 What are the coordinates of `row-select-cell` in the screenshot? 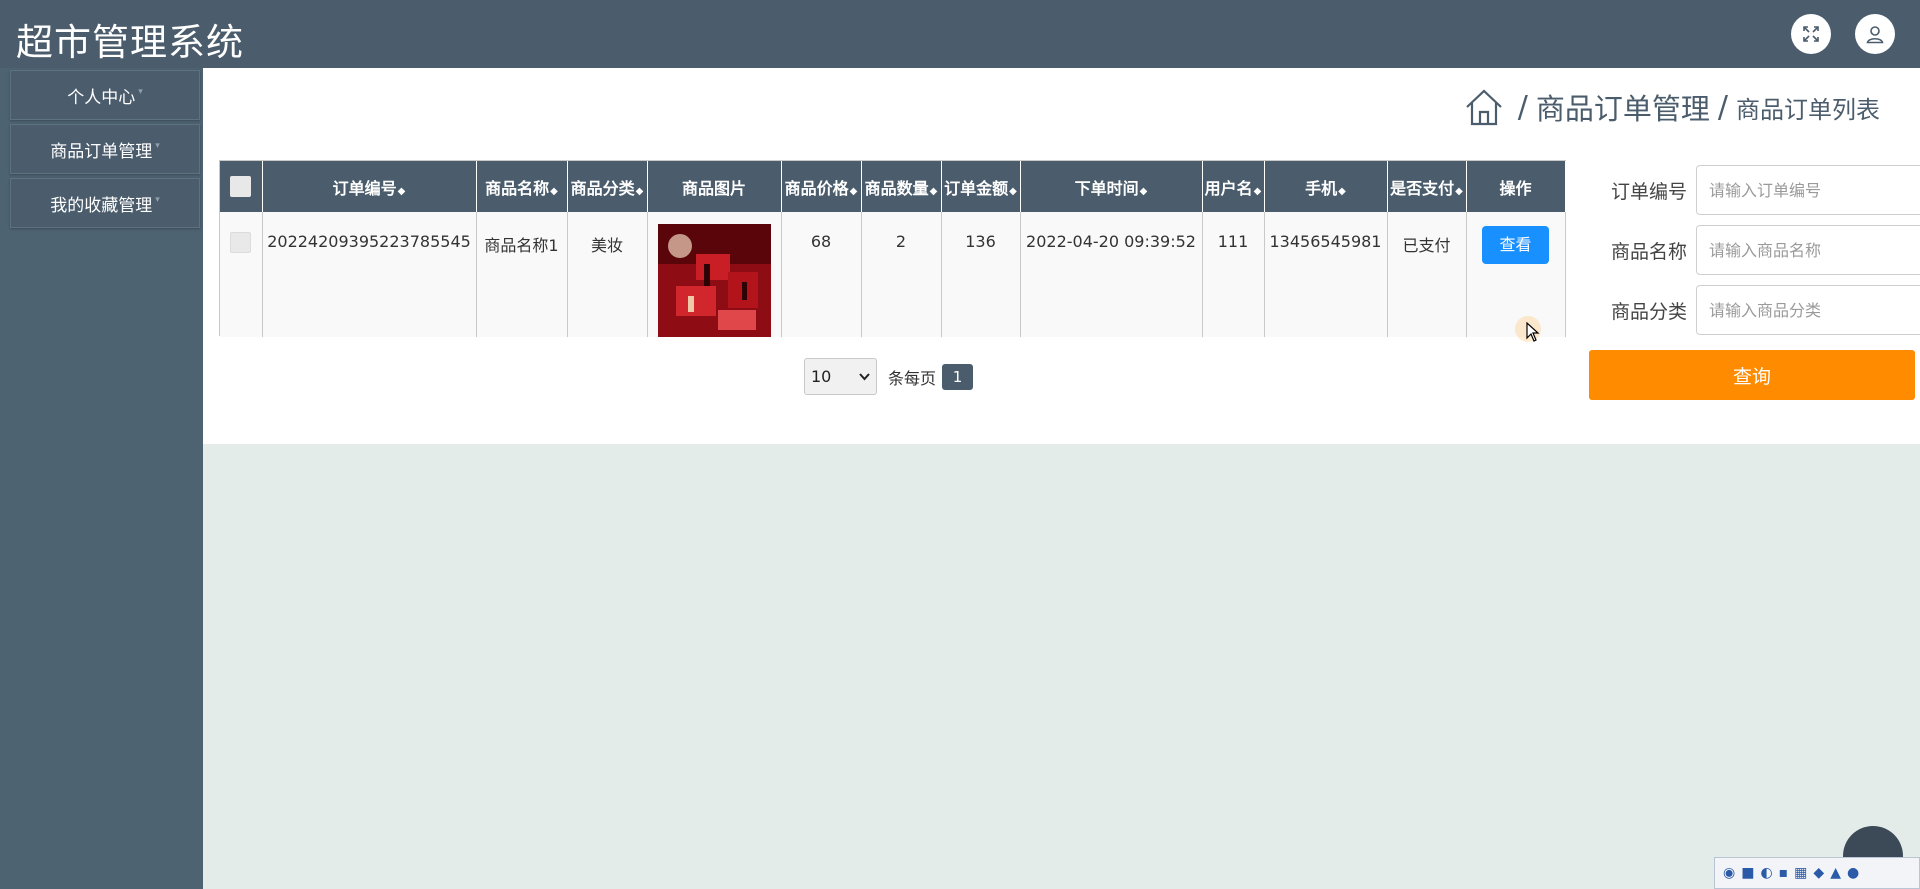 It's located at (241, 274).